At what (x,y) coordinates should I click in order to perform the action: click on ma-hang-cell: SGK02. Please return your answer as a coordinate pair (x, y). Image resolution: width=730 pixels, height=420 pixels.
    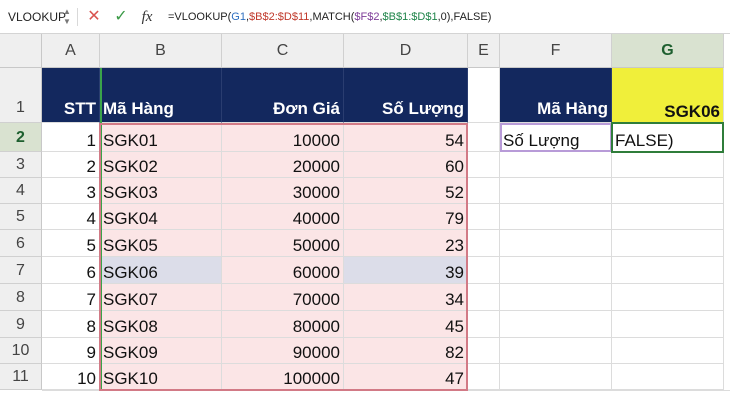
    Looking at the image, I should click on (161, 165).